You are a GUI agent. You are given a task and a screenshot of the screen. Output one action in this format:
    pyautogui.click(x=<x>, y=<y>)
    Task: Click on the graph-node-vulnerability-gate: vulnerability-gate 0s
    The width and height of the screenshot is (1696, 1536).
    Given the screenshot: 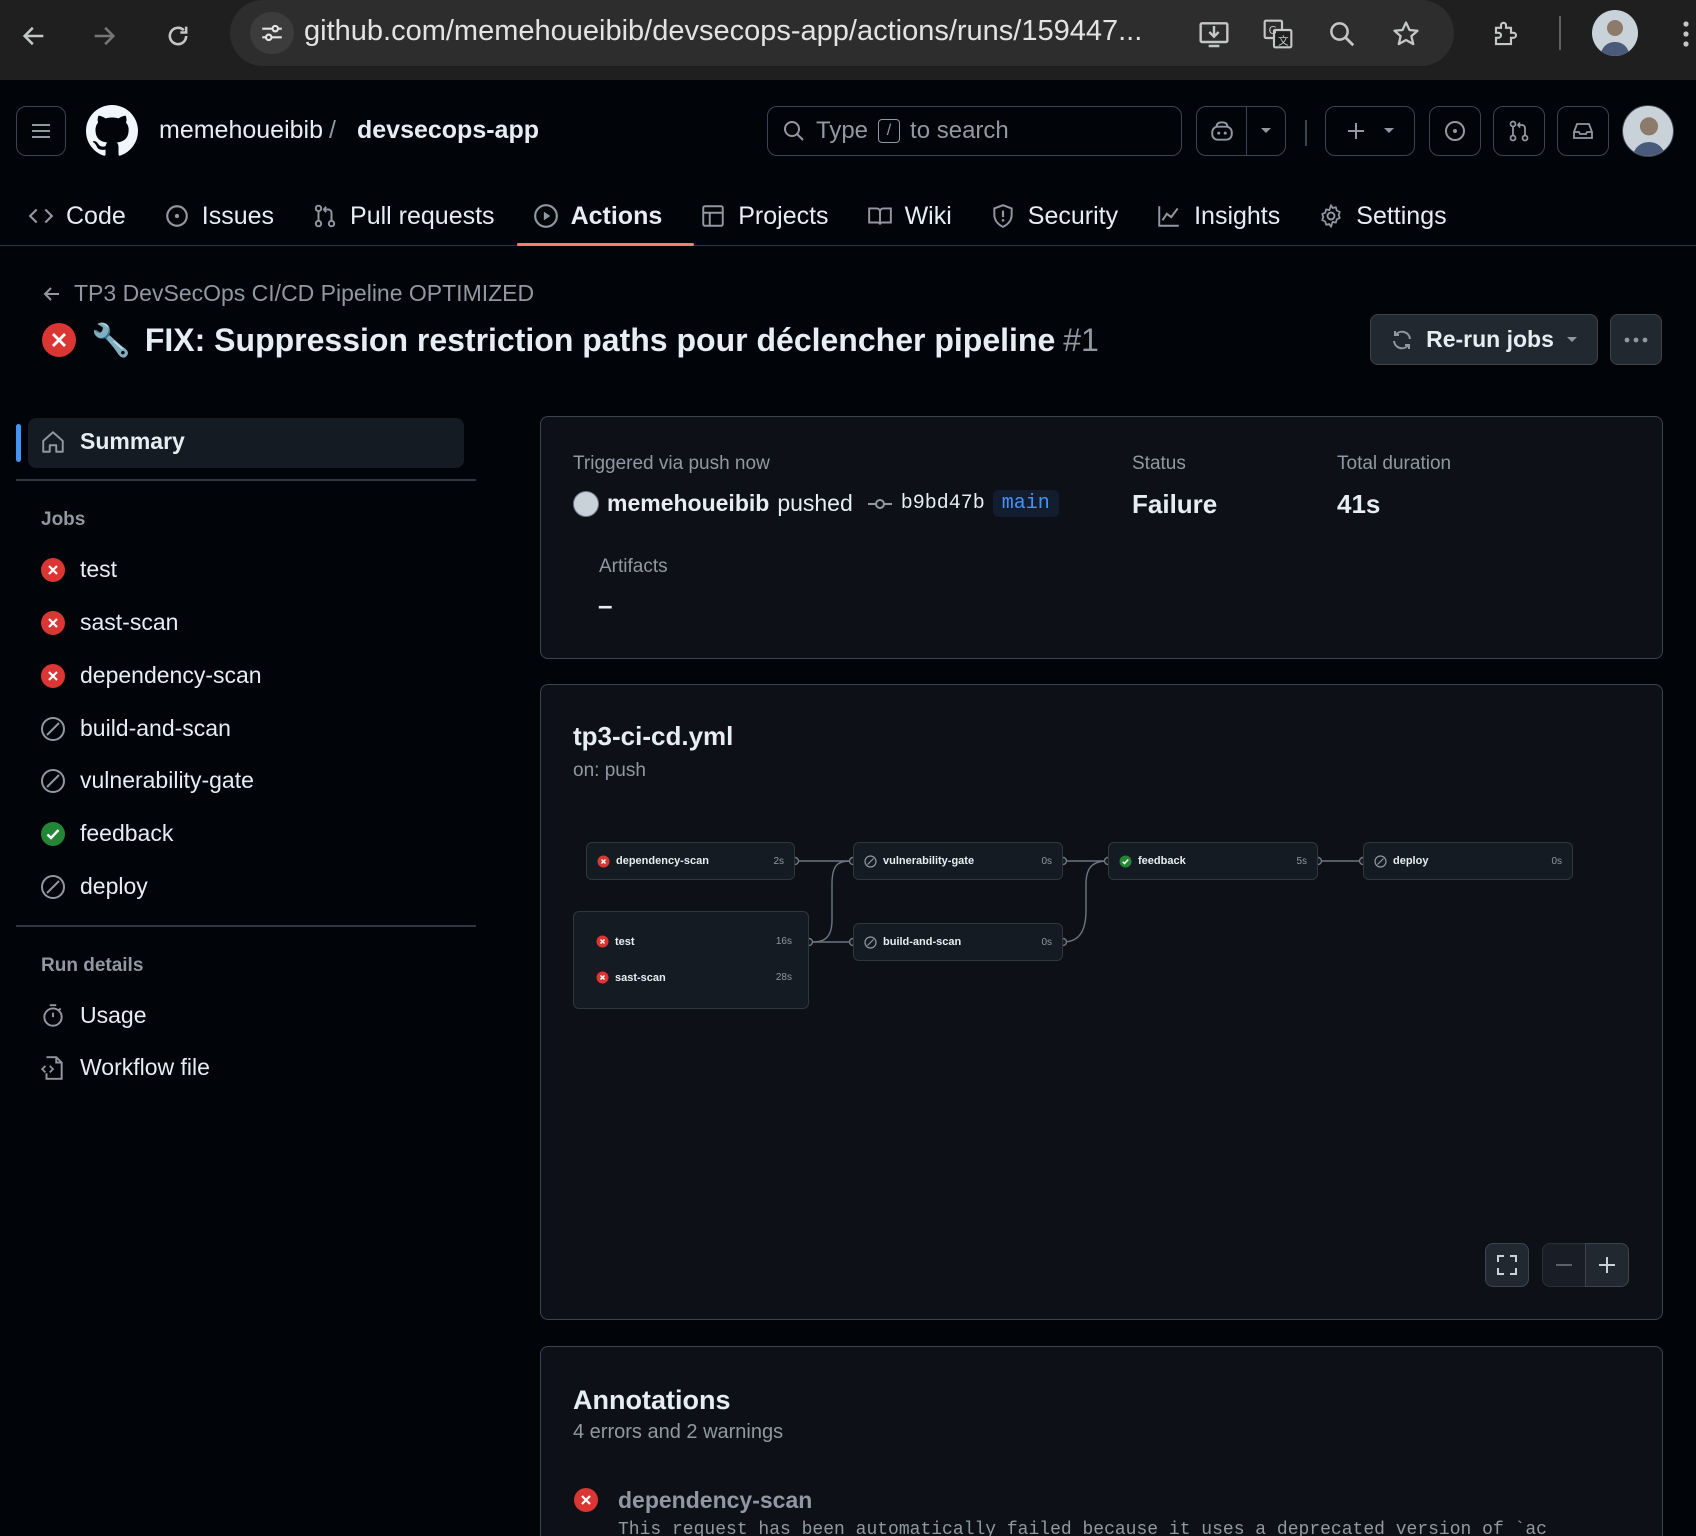 What is the action you would take?
    pyautogui.click(x=958, y=861)
    